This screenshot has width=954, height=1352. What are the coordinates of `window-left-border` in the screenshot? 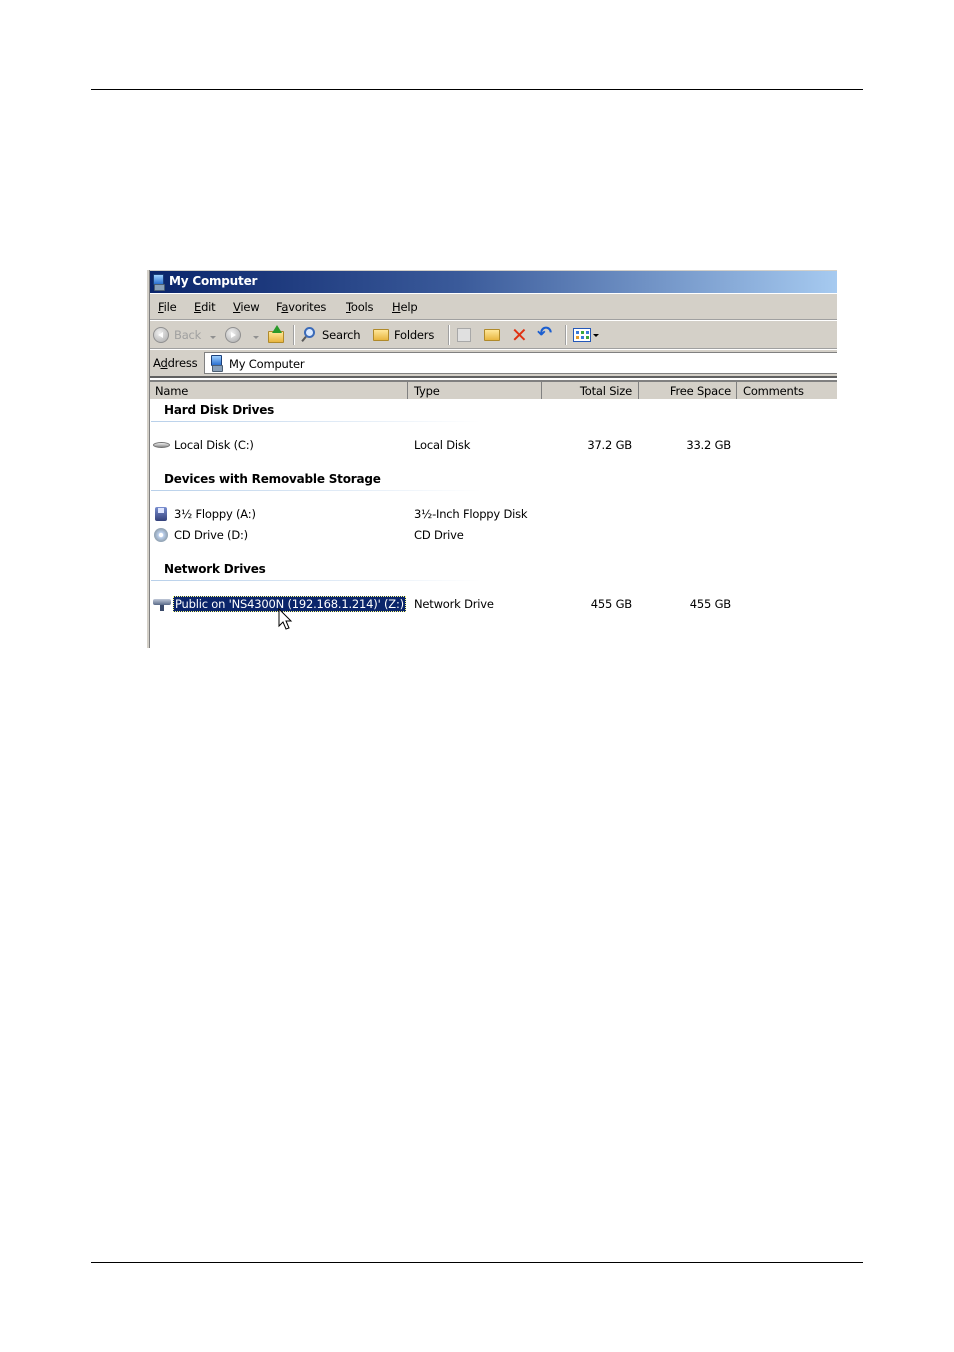 It's located at (148, 459).